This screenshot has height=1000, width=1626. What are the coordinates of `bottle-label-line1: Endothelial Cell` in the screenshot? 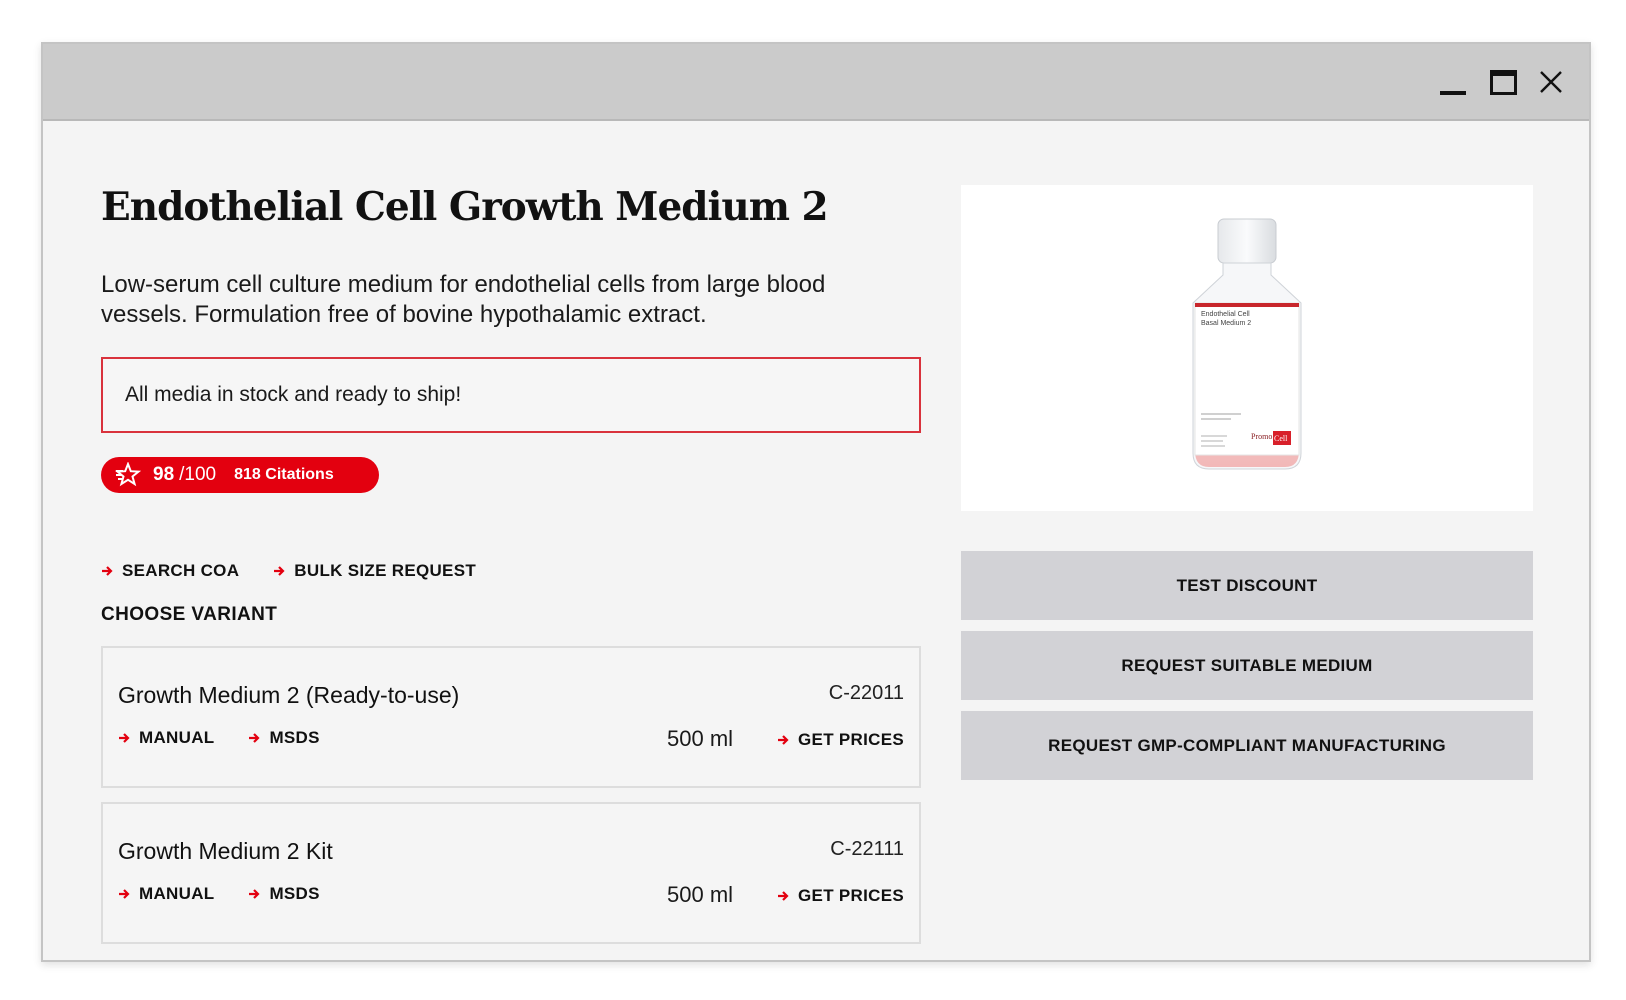 It's located at (1225, 314).